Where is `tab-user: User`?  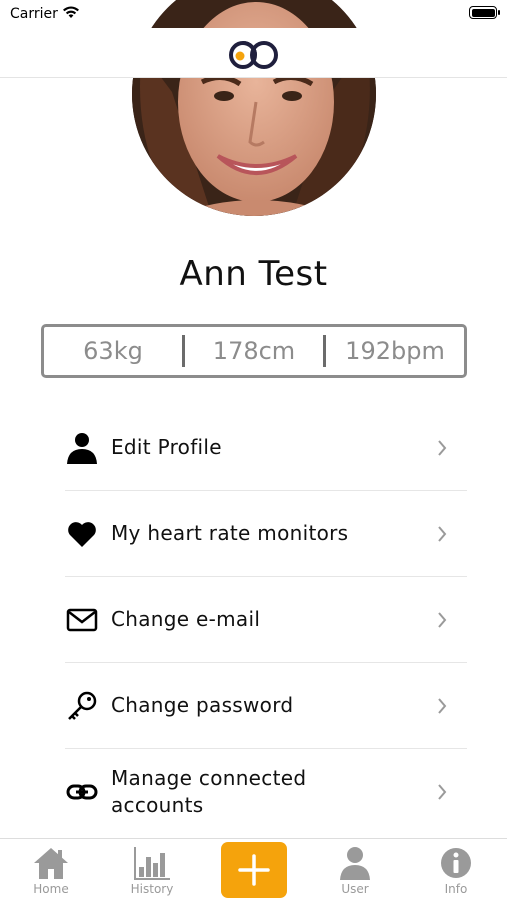 tab-user: User is located at coordinates (355, 869).